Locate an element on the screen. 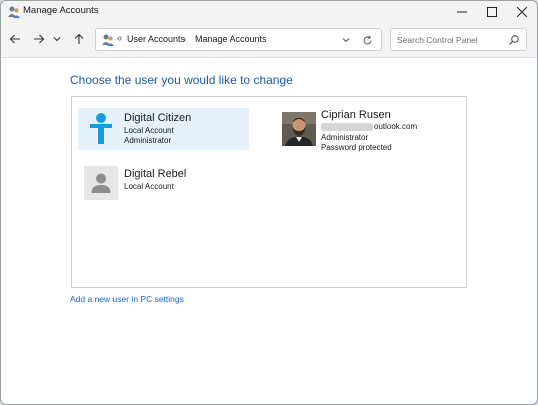 The image size is (538, 405). minimize-button is located at coordinates (462, 12).